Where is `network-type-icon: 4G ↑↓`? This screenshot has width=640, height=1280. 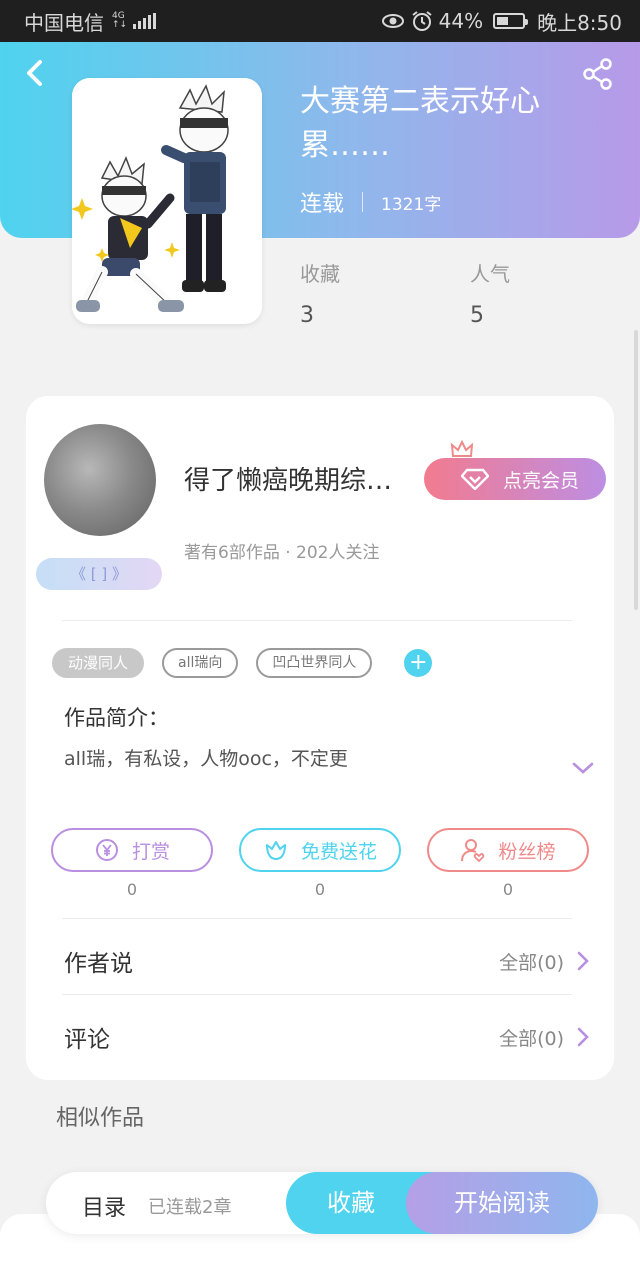
network-type-icon: 4G ↑↓ is located at coordinates (119, 21).